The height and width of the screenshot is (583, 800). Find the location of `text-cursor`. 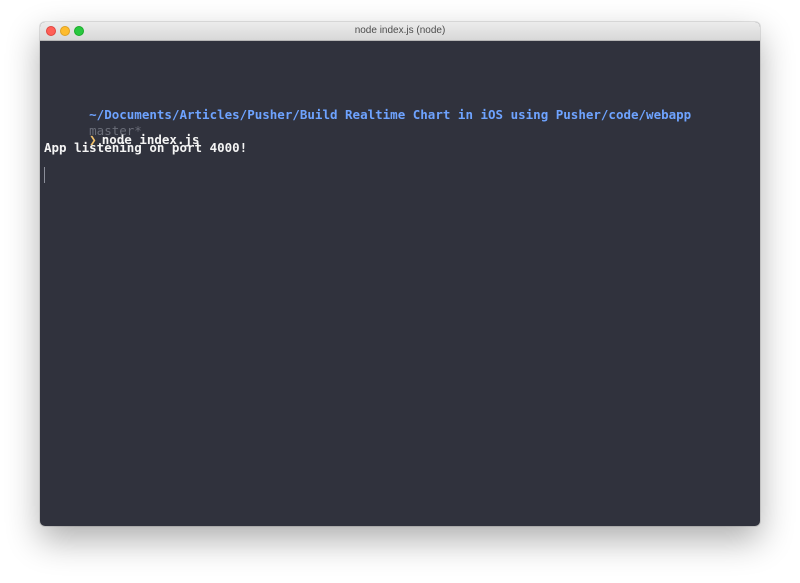

text-cursor is located at coordinates (44, 175).